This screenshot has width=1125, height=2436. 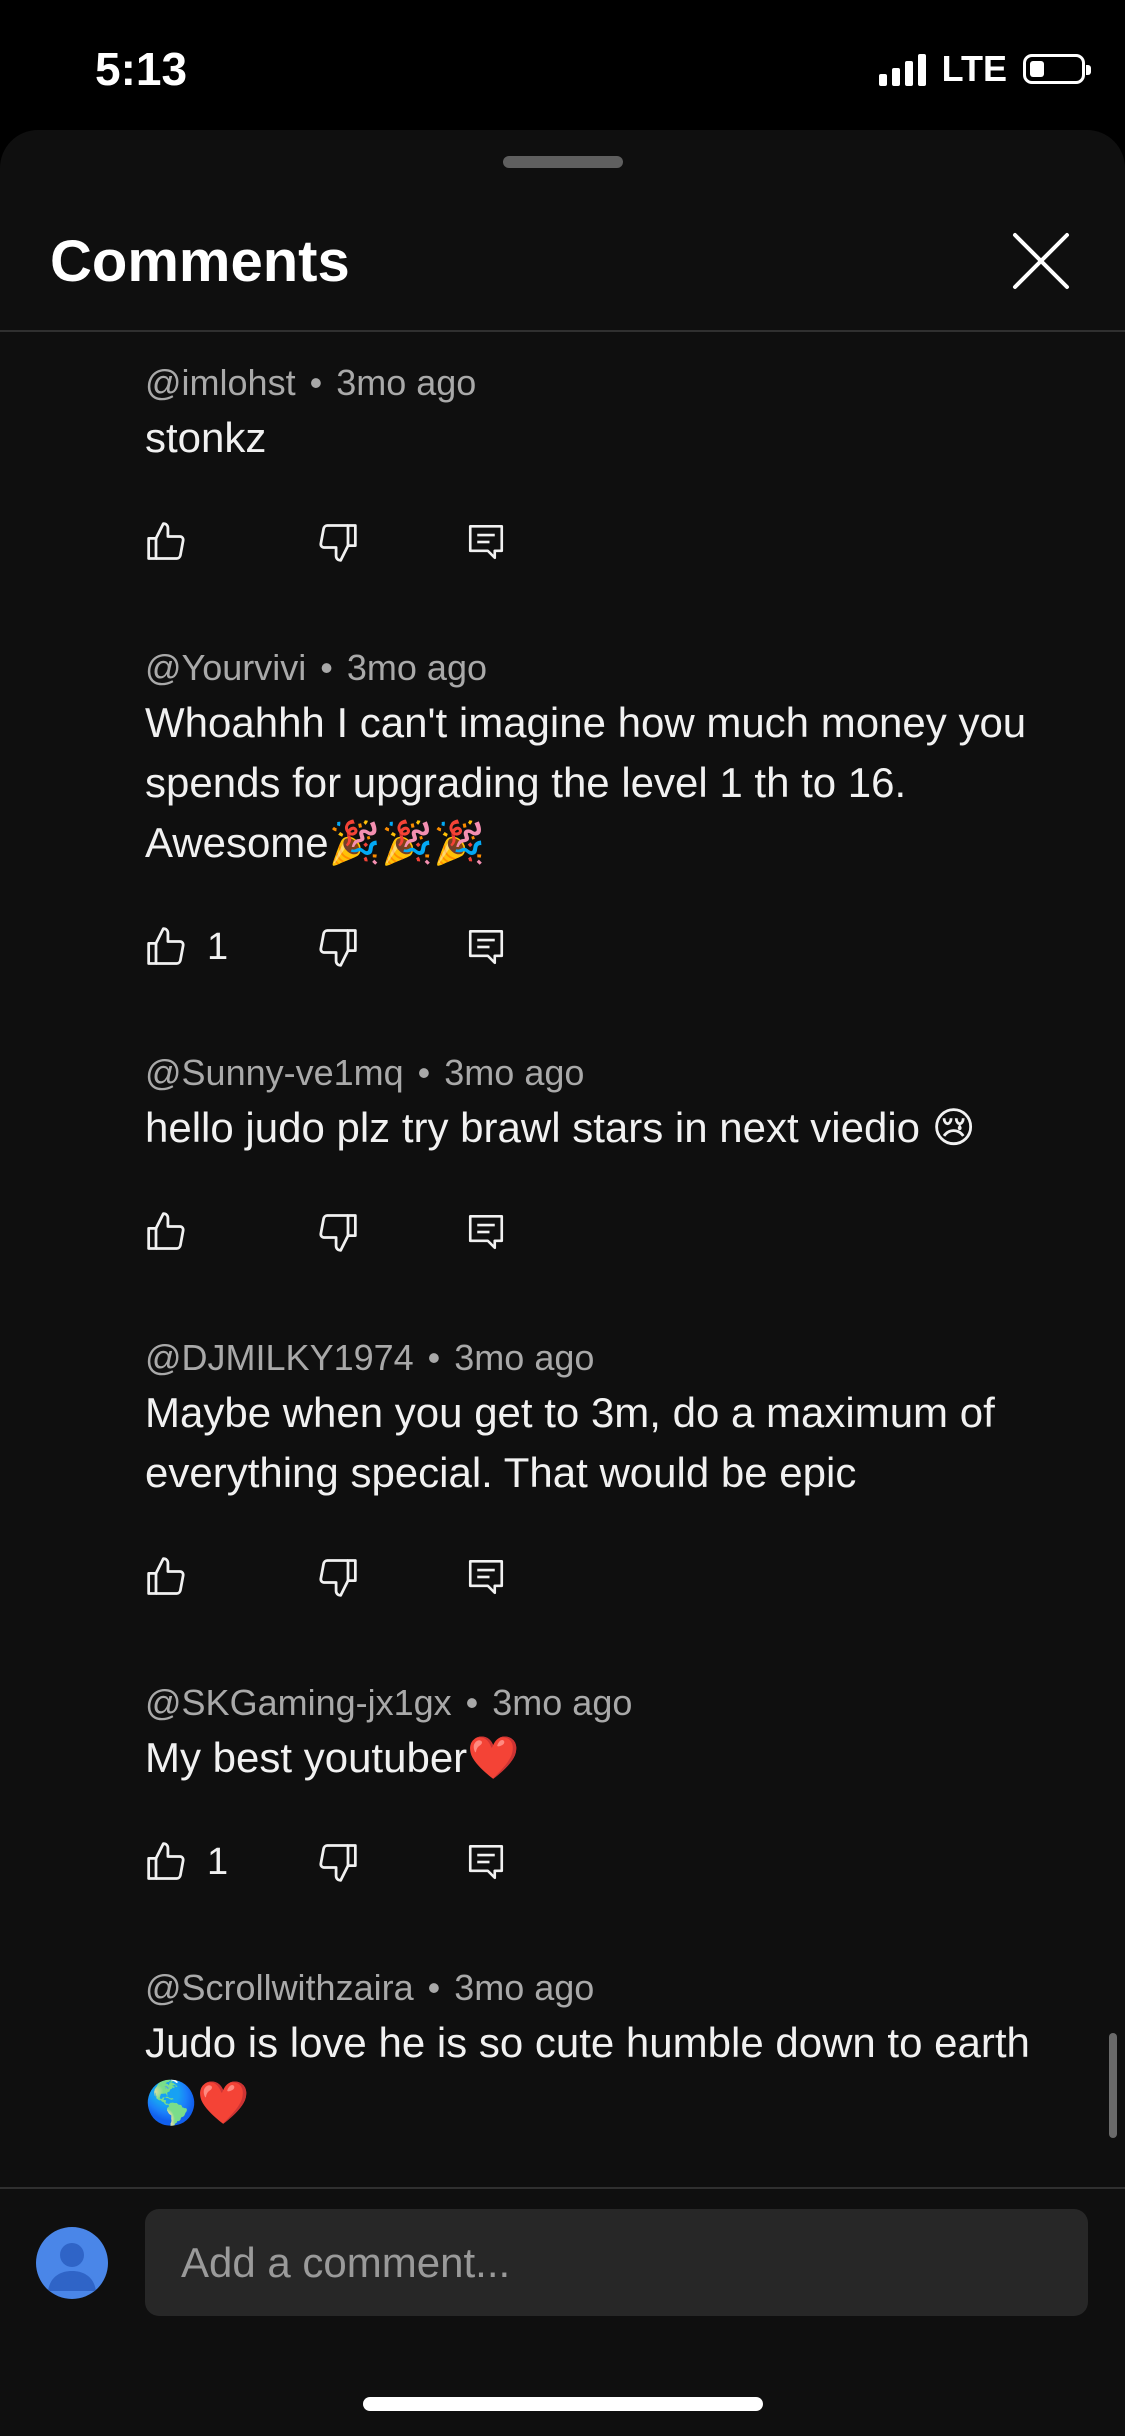 I want to click on comment-item: @imlohst • 3mo ago stonkz, so click(x=595, y=462).